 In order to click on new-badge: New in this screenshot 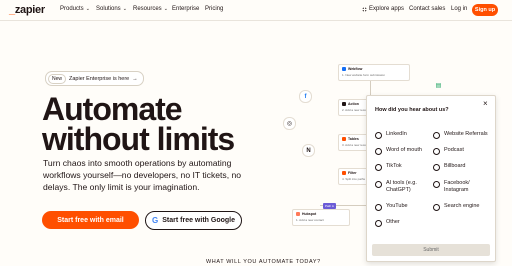, I will do `click(57, 78)`.